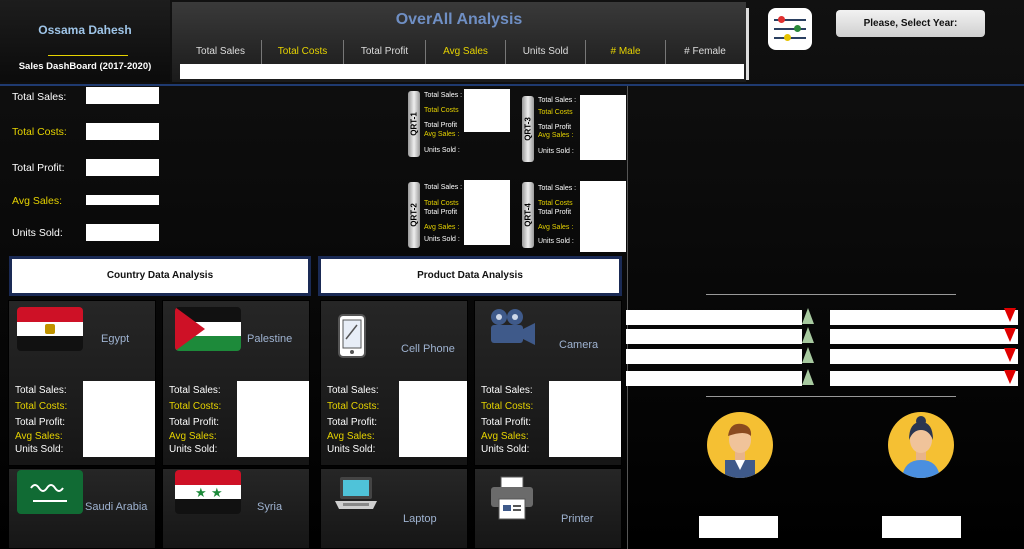  What do you see at coordinates (579, 345) in the screenshot?
I see `product-name: Camera` at bounding box center [579, 345].